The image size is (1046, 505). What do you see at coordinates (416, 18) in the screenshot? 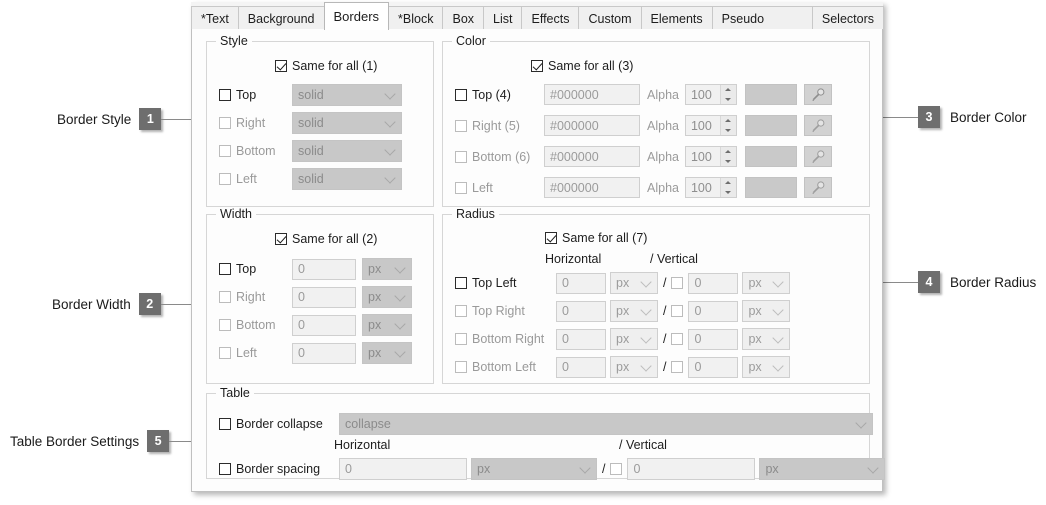
I see `tab-block: *Block` at bounding box center [416, 18].